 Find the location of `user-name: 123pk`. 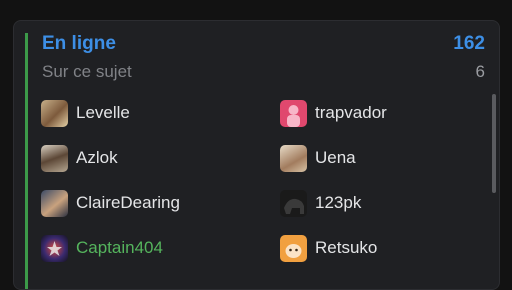

user-name: 123pk is located at coordinates (338, 203).